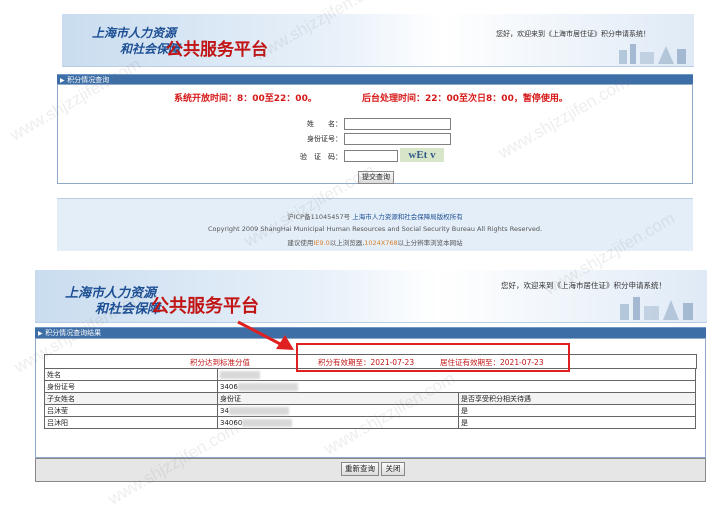 This screenshot has width=726, height=510. I want to click on id-value: 3406, so click(456, 386).